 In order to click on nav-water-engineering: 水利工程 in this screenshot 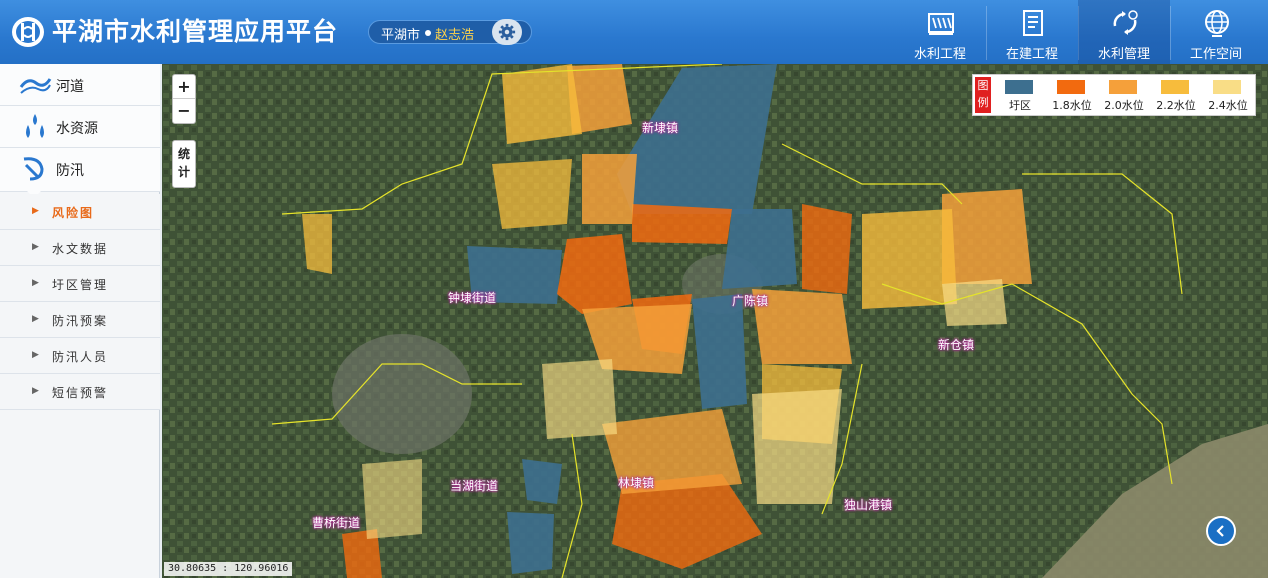, I will do `click(940, 32)`.